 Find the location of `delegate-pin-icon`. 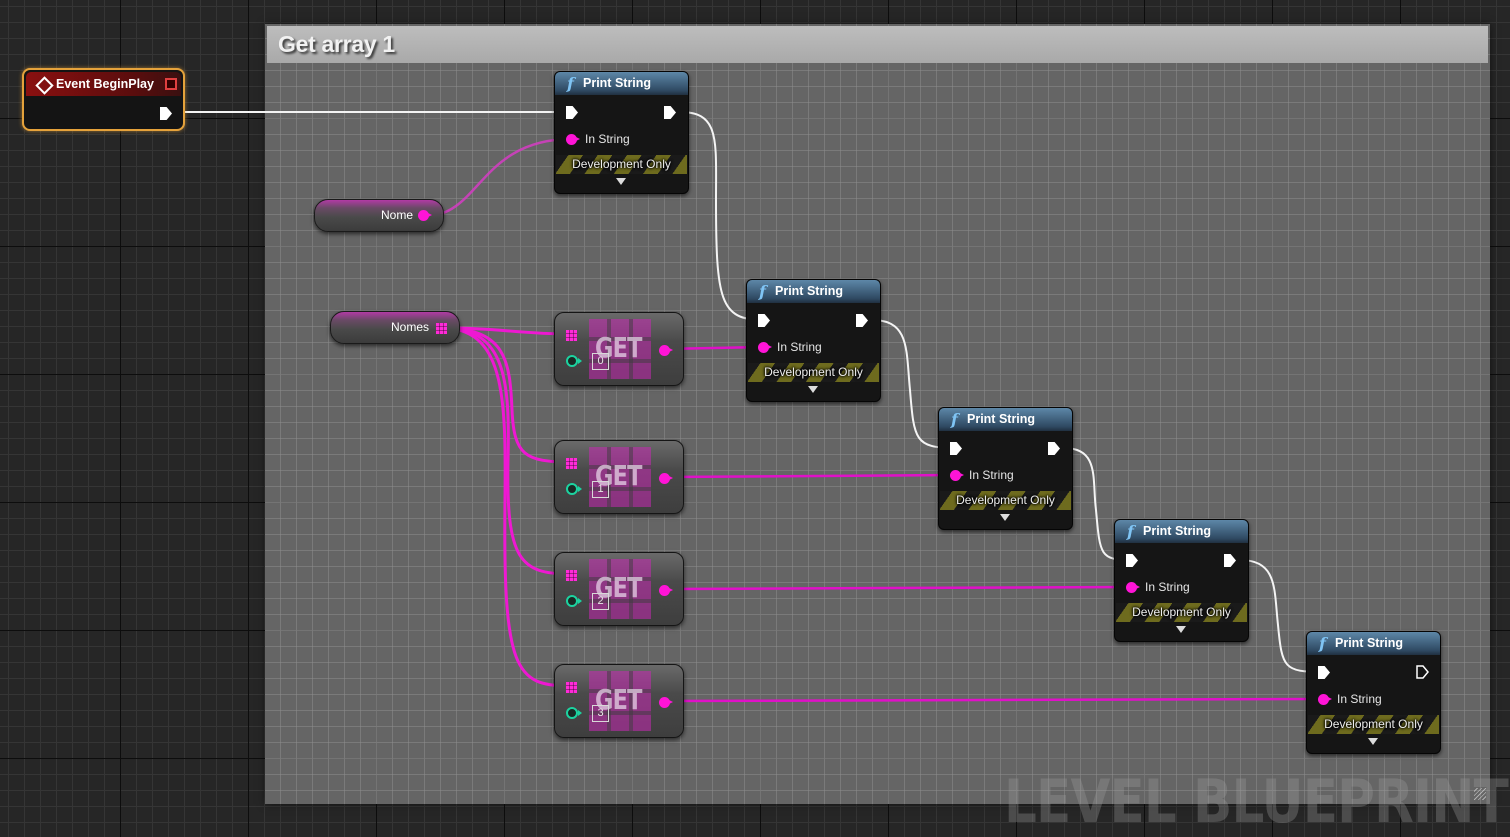

delegate-pin-icon is located at coordinates (171, 84).